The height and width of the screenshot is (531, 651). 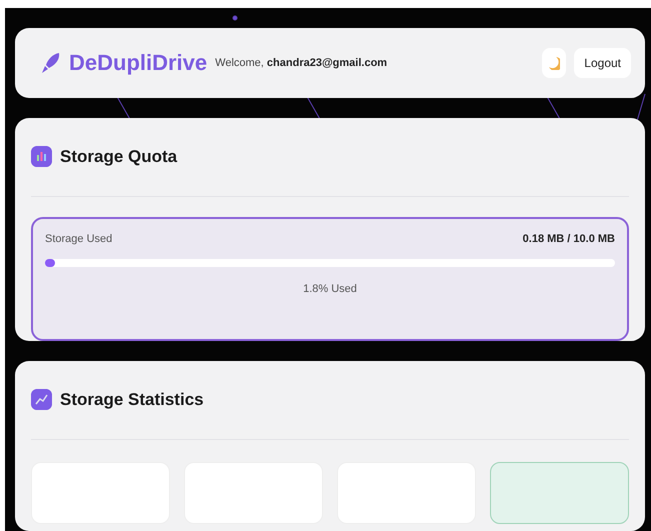 I want to click on brand-name: DeDupliDrive, so click(x=138, y=63).